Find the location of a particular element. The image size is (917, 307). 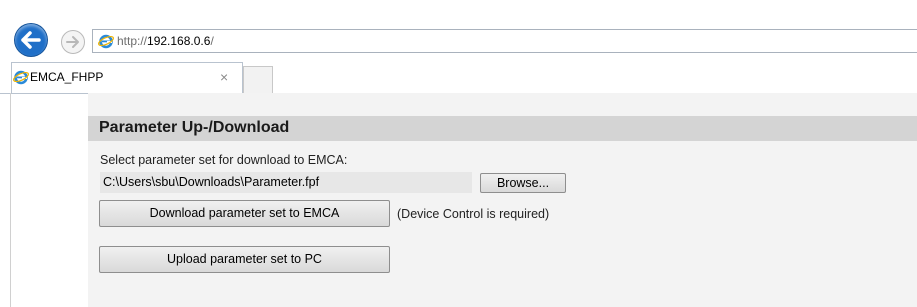

tab-strip: EMCA_FHPP × is located at coordinates (458, 78).